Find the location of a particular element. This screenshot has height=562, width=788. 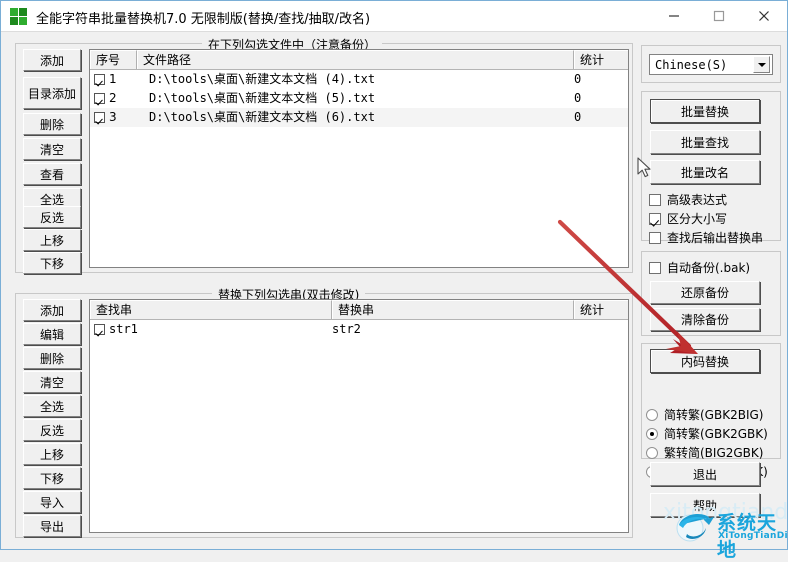

file-clear-button: 清空 is located at coordinates (52, 149).